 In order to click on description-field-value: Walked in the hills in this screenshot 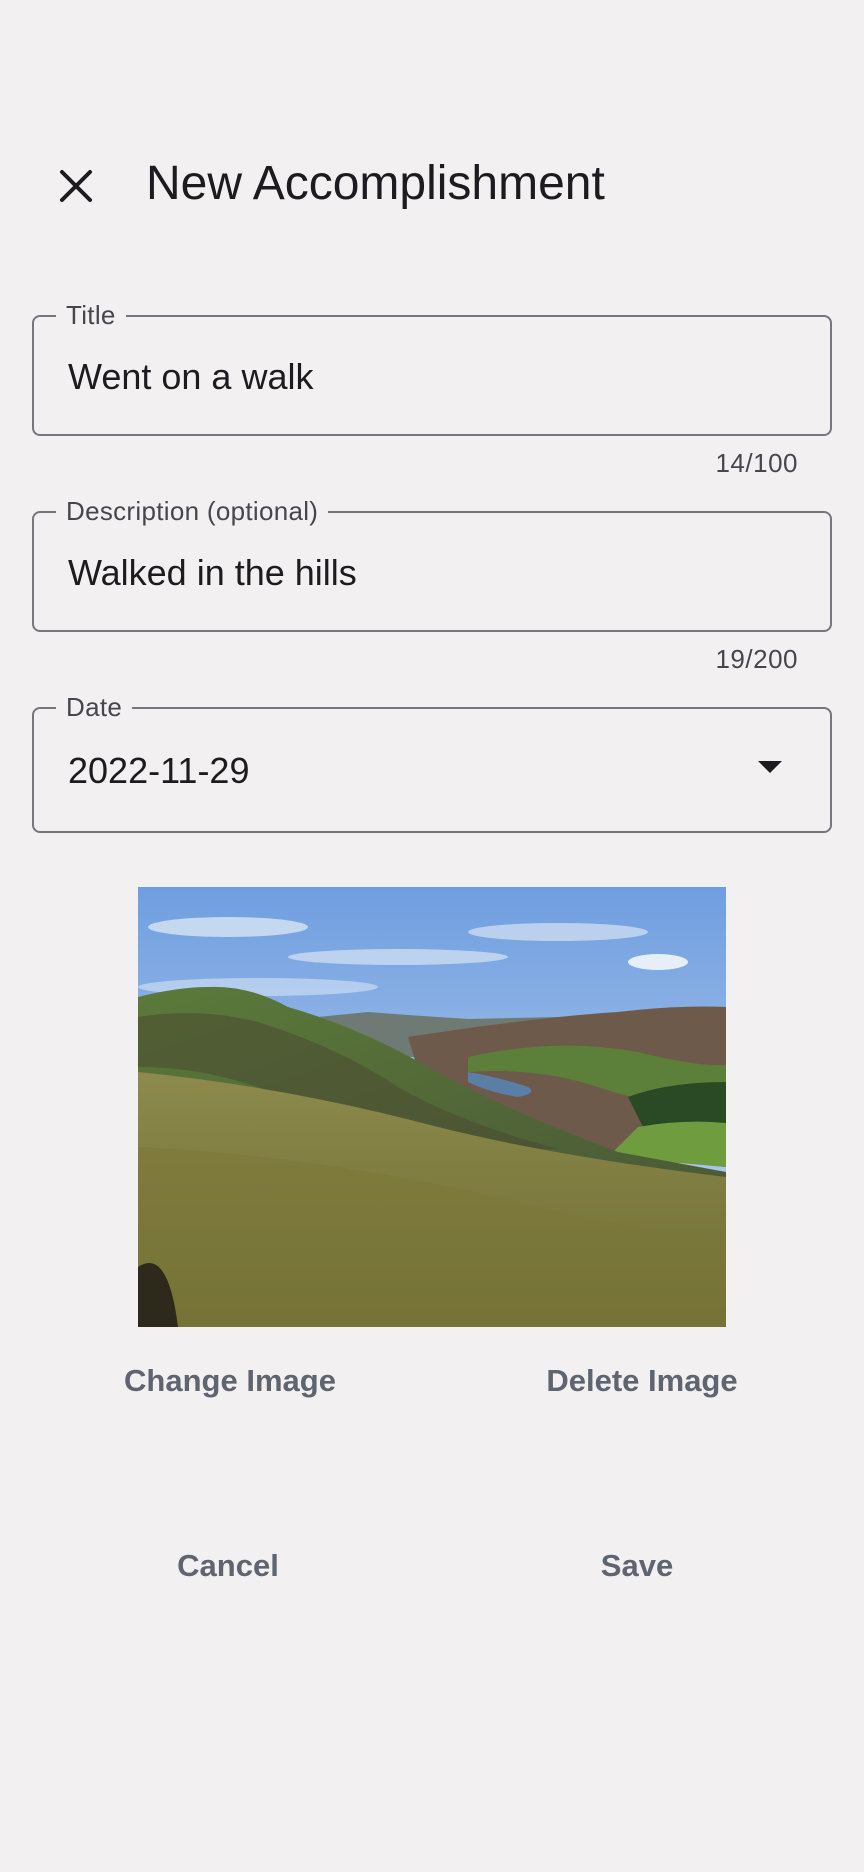, I will do `click(212, 573)`.